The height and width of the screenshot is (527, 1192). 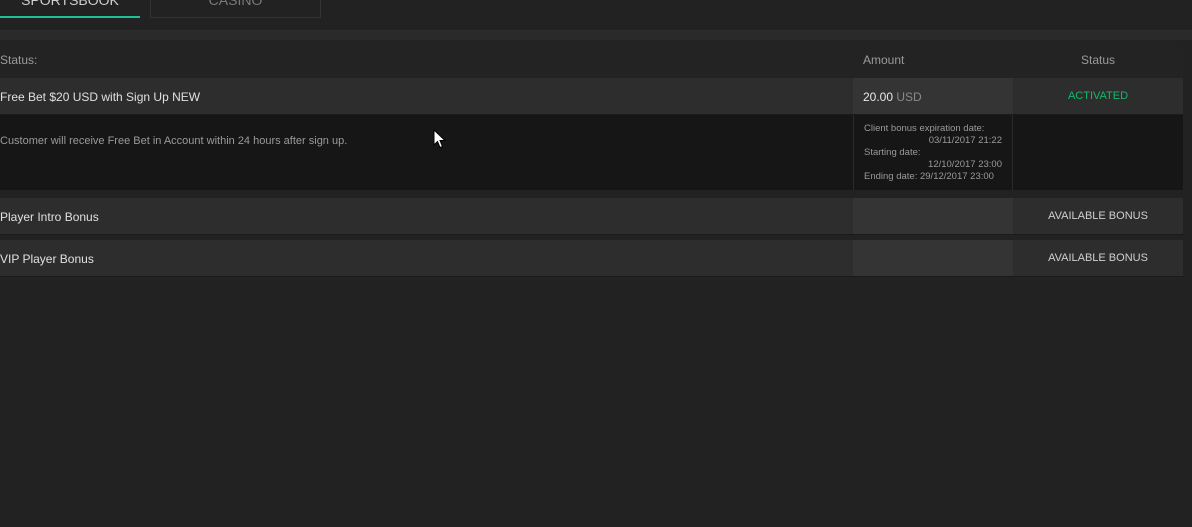 What do you see at coordinates (1098, 60) in the screenshot?
I see `header-status-column: Status` at bounding box center [1098, 60].